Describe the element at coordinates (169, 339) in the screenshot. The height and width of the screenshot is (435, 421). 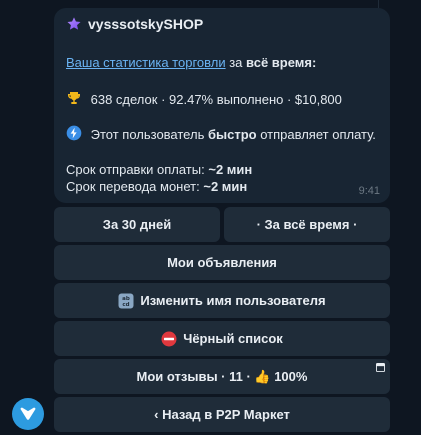
I see `no-entry-icon` at that location.